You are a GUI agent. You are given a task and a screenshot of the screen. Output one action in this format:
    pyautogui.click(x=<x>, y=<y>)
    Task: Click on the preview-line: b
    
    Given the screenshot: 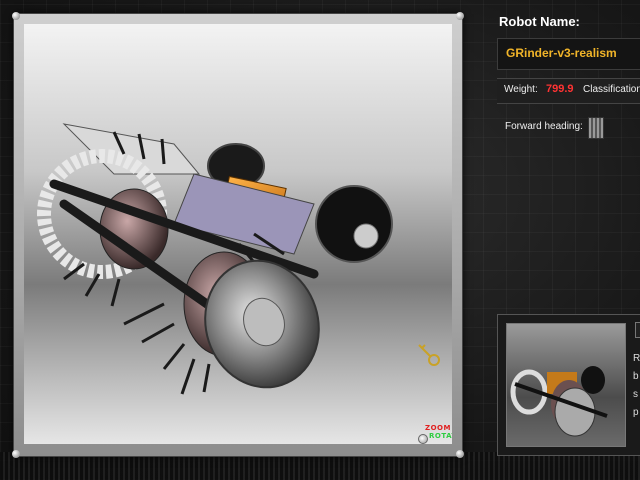 What is the action you would take?
    pyautogui.click(x=636, y=376)
    